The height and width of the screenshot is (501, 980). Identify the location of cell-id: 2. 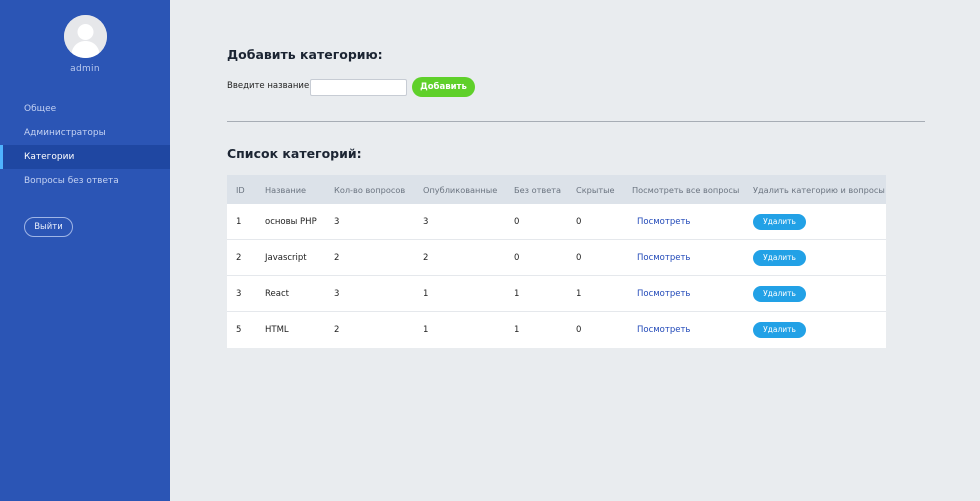
(239, 257).